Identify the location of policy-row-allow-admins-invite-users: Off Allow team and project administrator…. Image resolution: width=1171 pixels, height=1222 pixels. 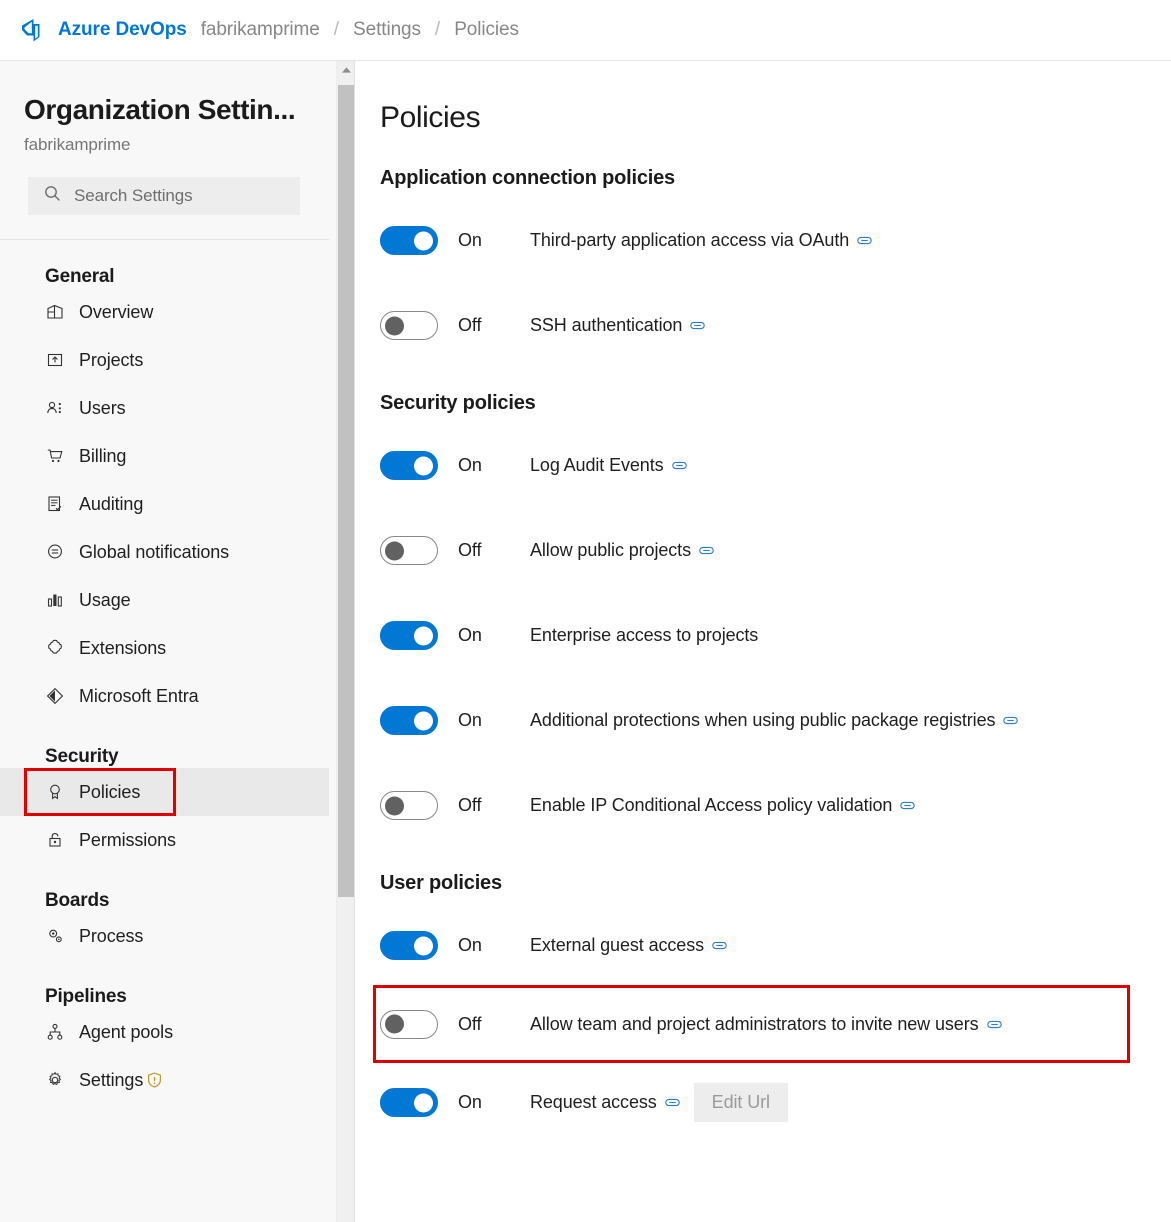
(751, 1024).